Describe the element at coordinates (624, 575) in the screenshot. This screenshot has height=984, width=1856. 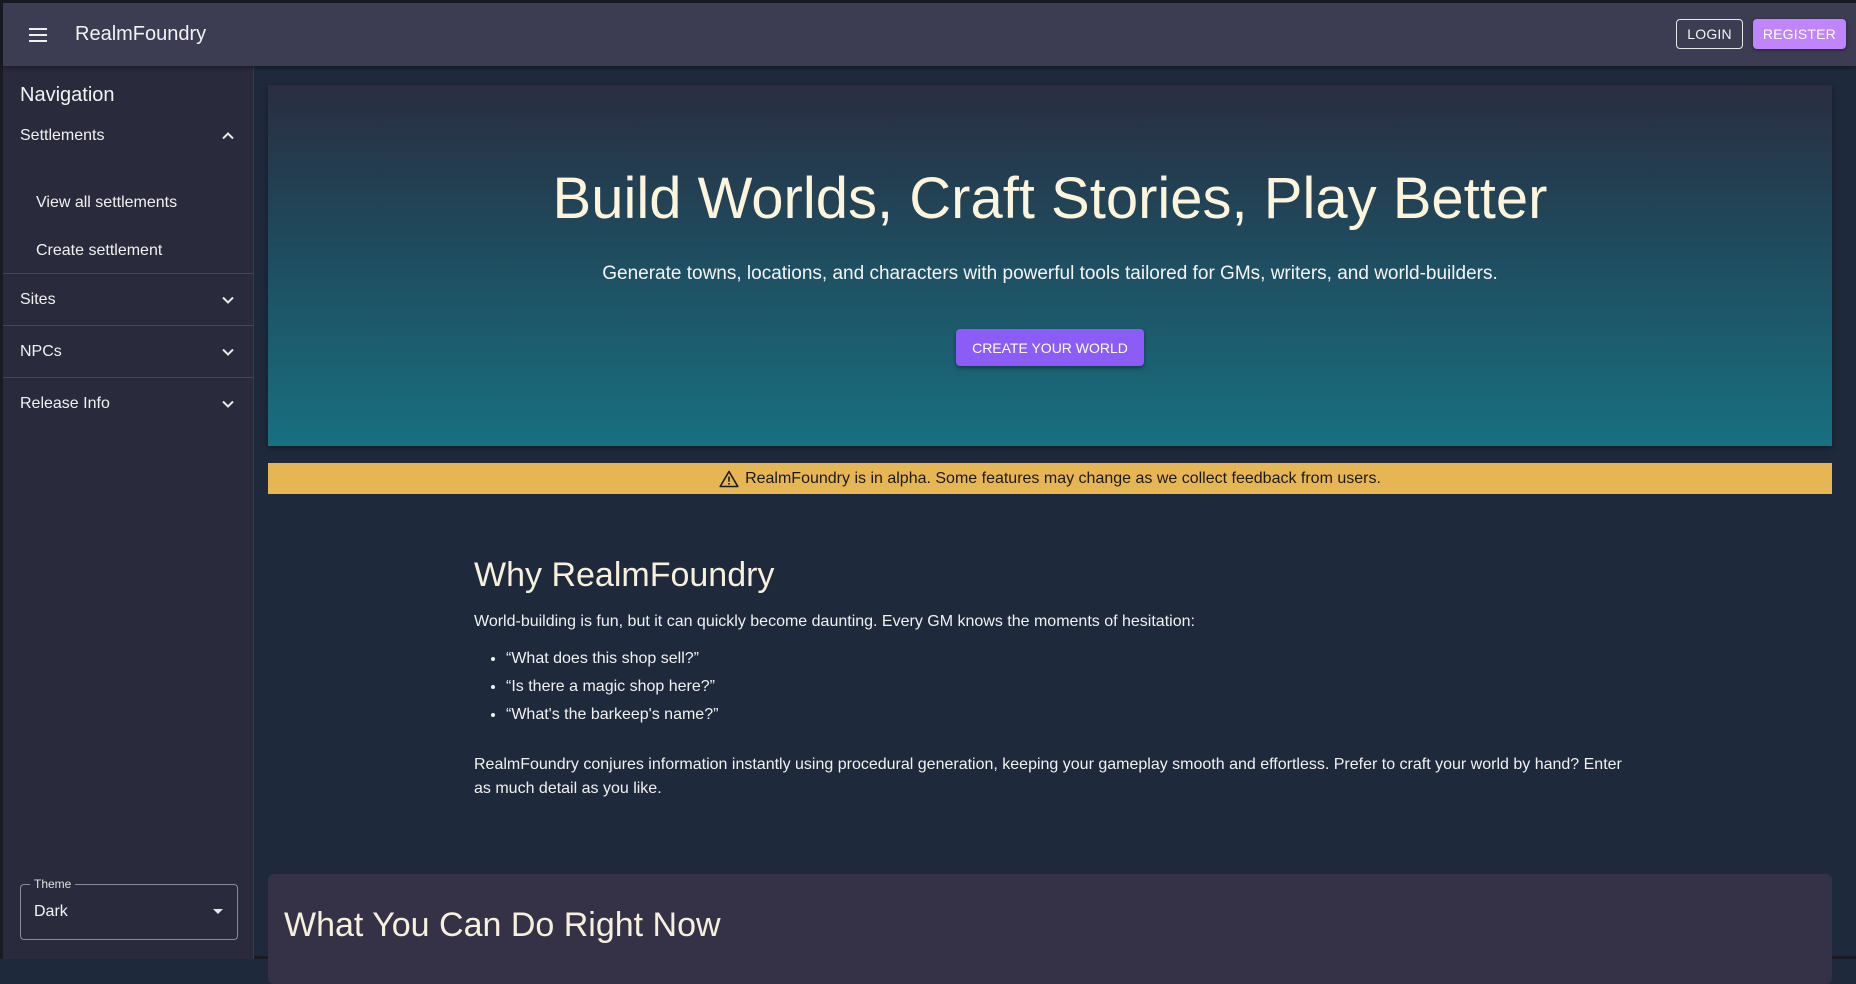
I see `why-heading: Why RealmFoundry` at that location.